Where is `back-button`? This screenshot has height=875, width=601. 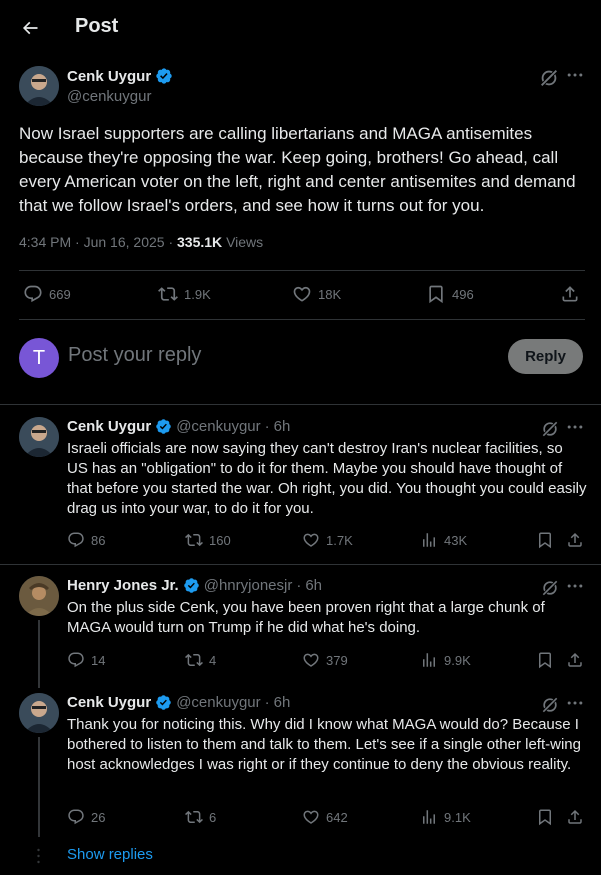
back-button is located at coordinates (30, 28).